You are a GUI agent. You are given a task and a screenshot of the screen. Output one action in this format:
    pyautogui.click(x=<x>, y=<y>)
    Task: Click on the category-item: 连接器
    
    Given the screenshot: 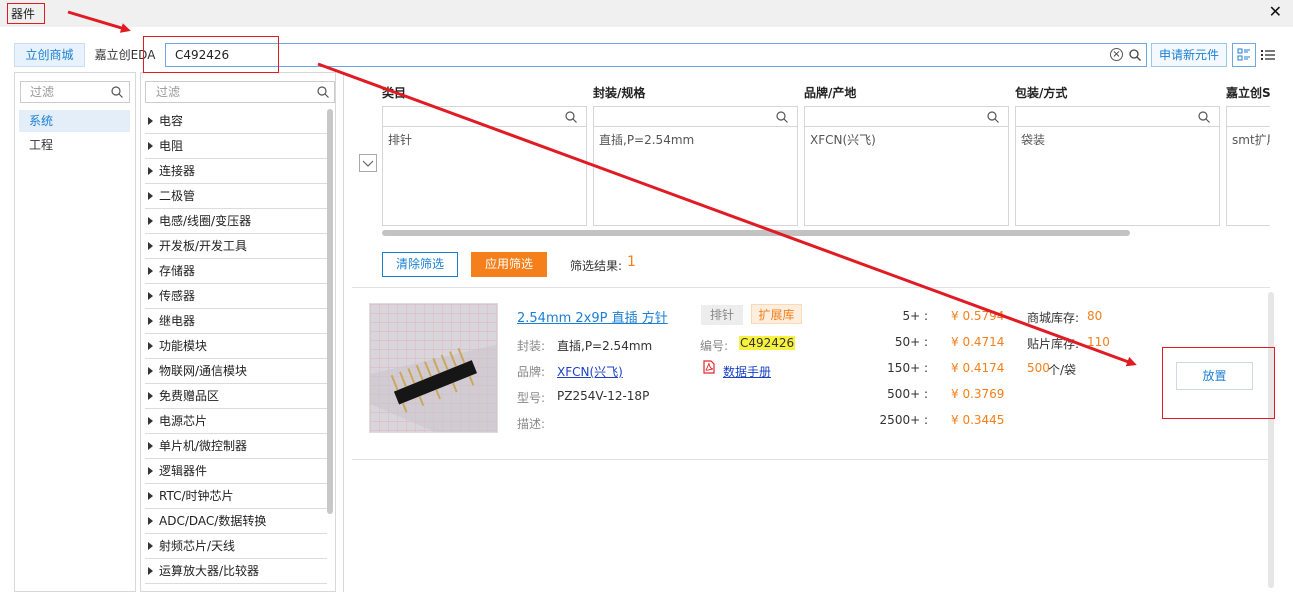 What is the action you would take?
    pyautogui.click(x=236, y=171)
    